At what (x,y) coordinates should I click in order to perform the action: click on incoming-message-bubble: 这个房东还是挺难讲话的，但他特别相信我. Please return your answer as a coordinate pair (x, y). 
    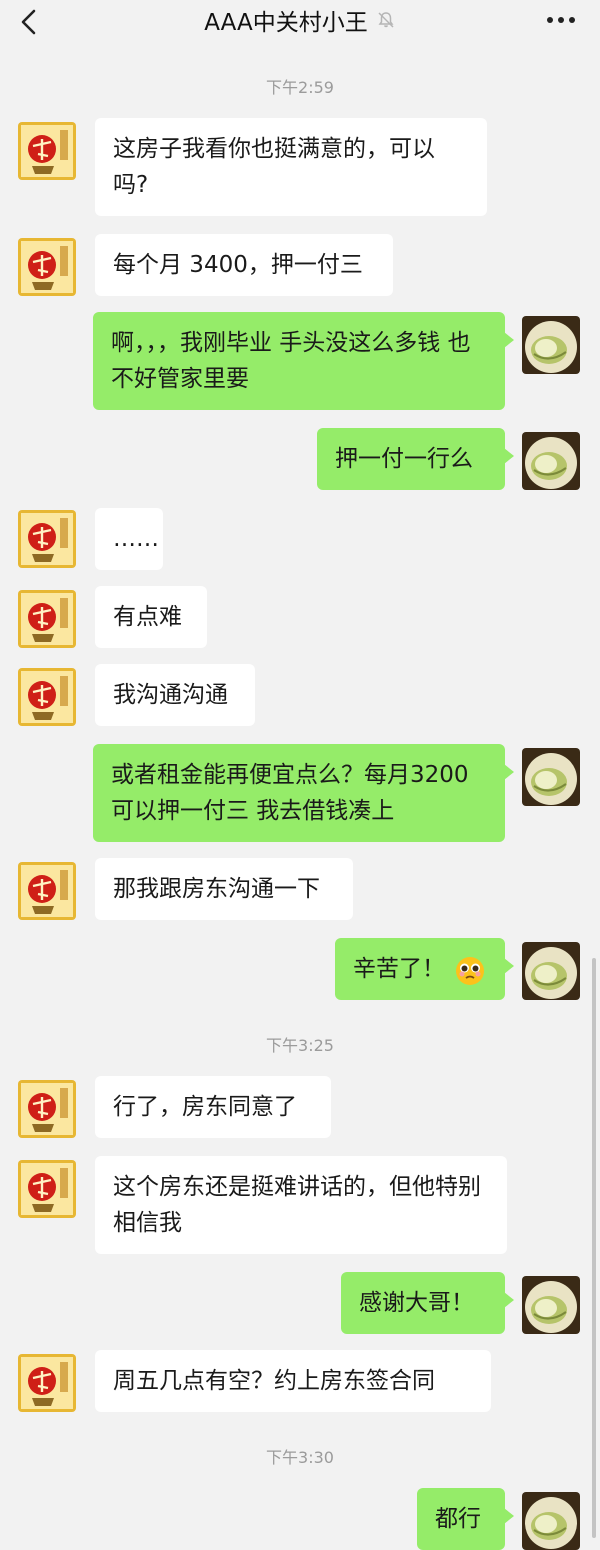
    Looking at the image, I should click on (301, 1205).